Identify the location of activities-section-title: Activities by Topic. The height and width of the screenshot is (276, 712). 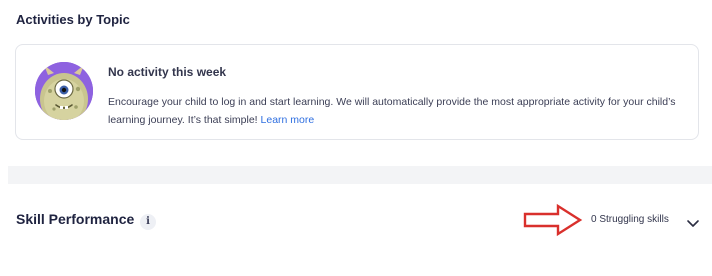
(73, 19).